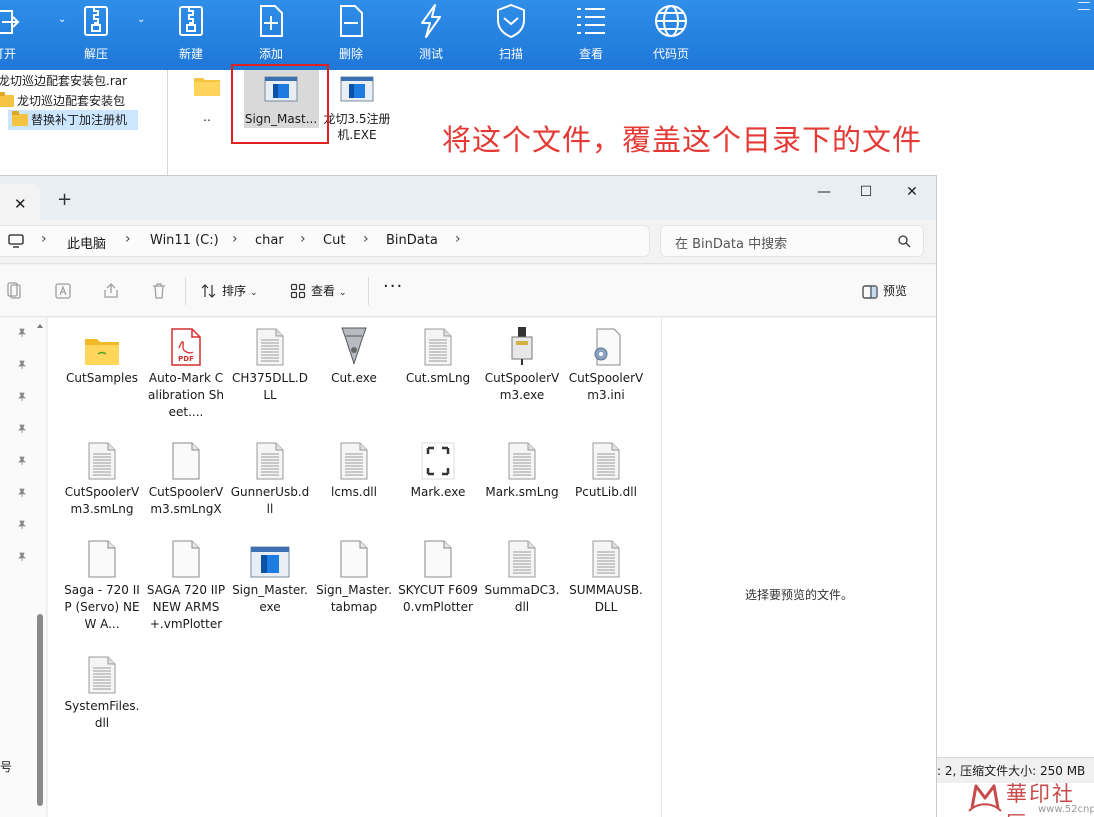  I want to click on breadcrumb-drive: Win11 (C:), so click(184, 240).